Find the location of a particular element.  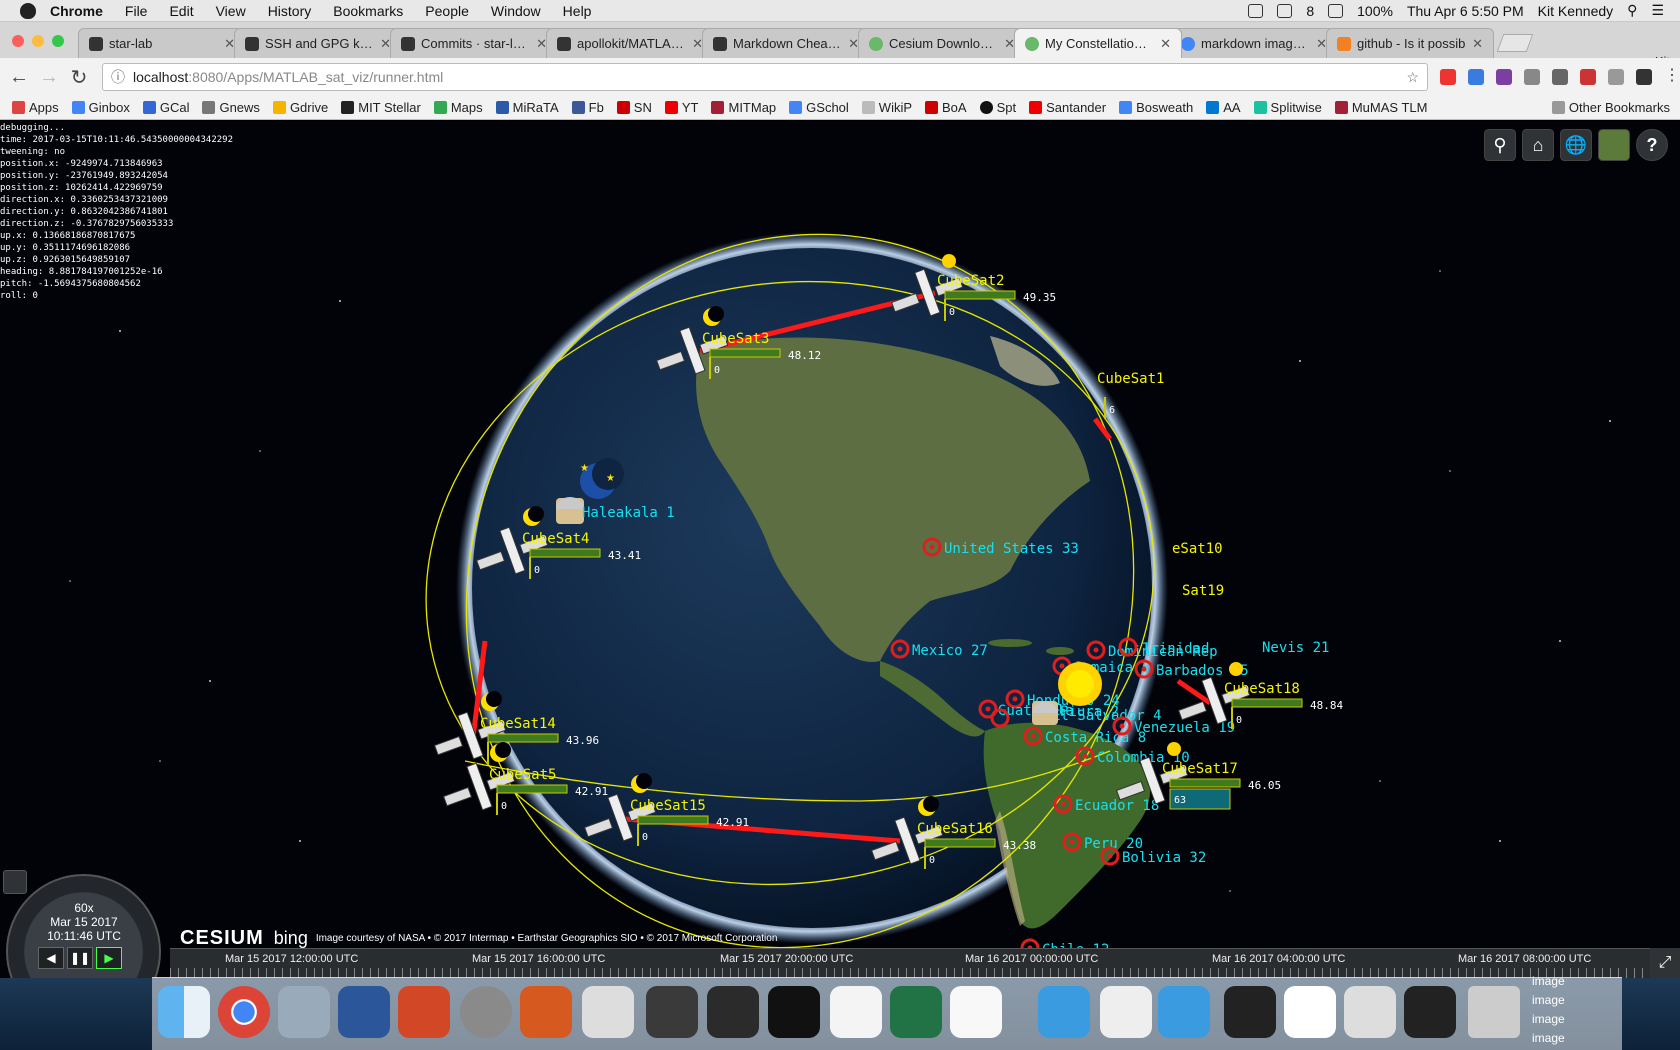

bookmark-item: SN is located at coordinates (634, 107).